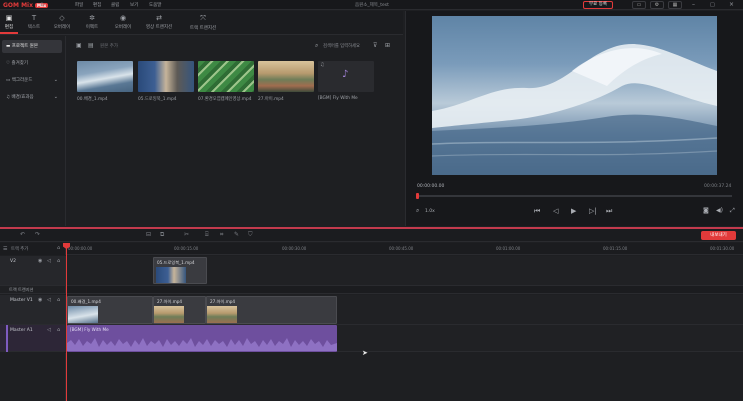 The image size is (743, 401). What do you see at coordinates (91, 45) in the screenshot?
I see `delete-icon: ▤` at bounding box center [91, 45].